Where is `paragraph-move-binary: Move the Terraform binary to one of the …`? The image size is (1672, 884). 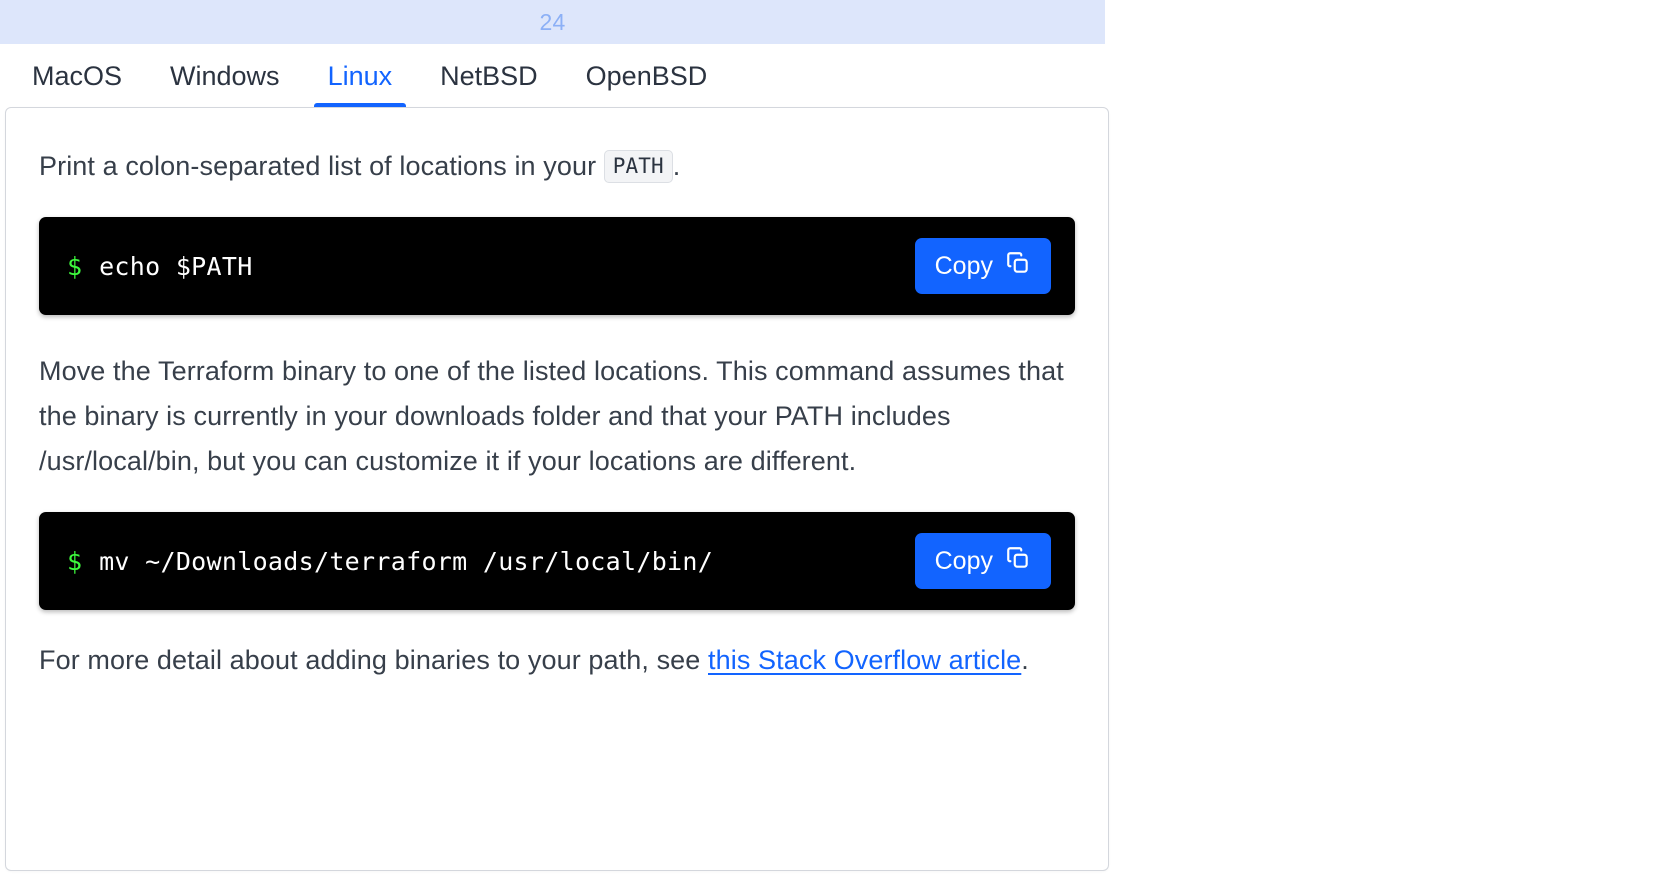
paragraph-move-binary: Move the Terraform binary to one of the … is located at coordinates (551, 416).